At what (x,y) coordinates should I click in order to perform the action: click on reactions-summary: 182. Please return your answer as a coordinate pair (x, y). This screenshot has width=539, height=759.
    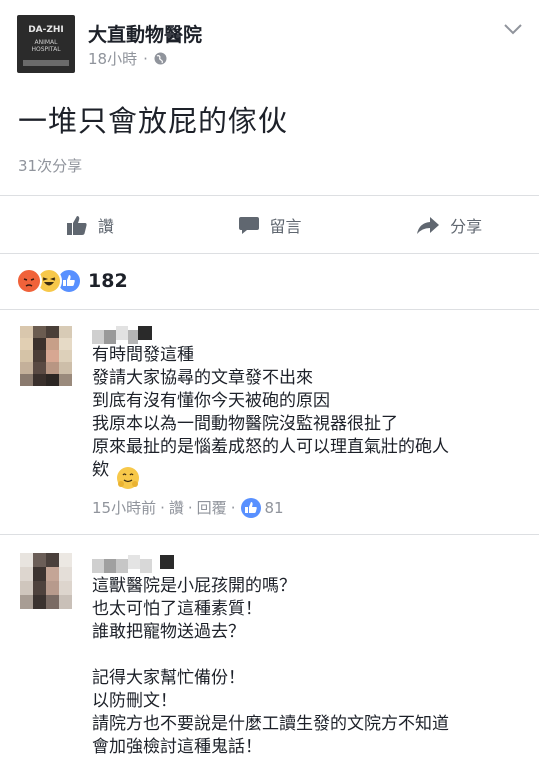
    Looking at the image, I should click on (72, 281).